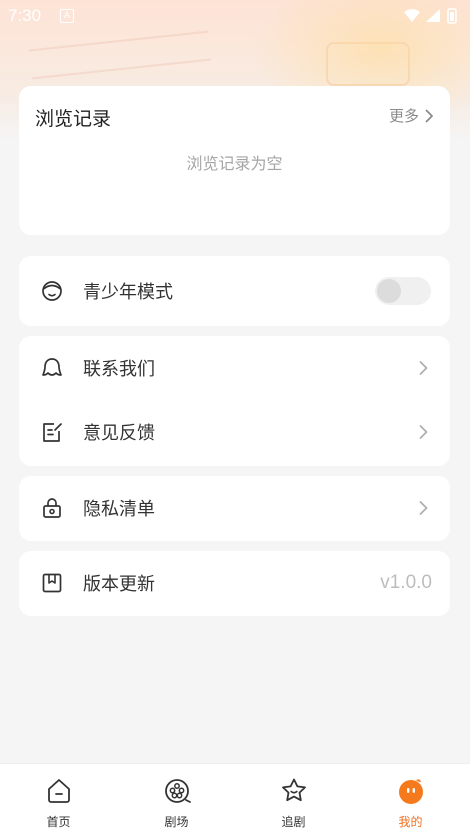 The height and width of the screenshot is (836, 470). I want to click on feedback-label: 意见反馈, so click(119, 433).